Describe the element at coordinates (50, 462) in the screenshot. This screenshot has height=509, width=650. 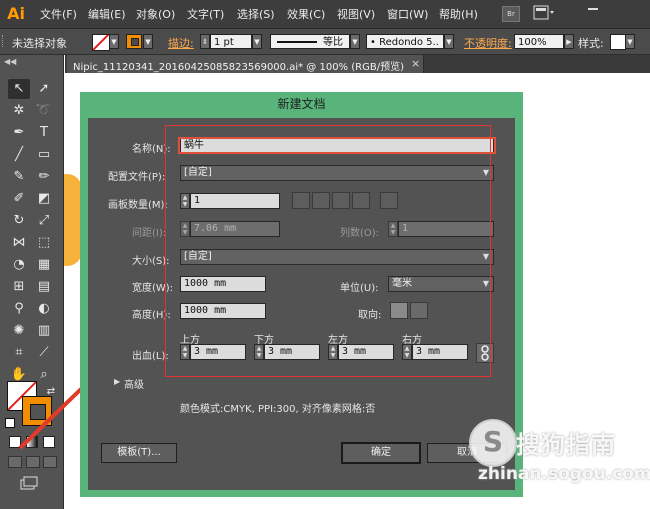
I see `draw-inside-icon` at that location.